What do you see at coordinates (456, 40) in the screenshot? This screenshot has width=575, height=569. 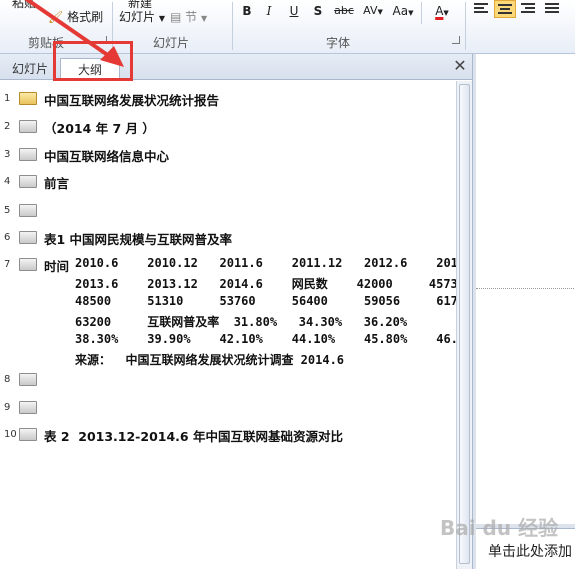 I see `font-dialog-launcher-icon` at bounding box center [456, 40].